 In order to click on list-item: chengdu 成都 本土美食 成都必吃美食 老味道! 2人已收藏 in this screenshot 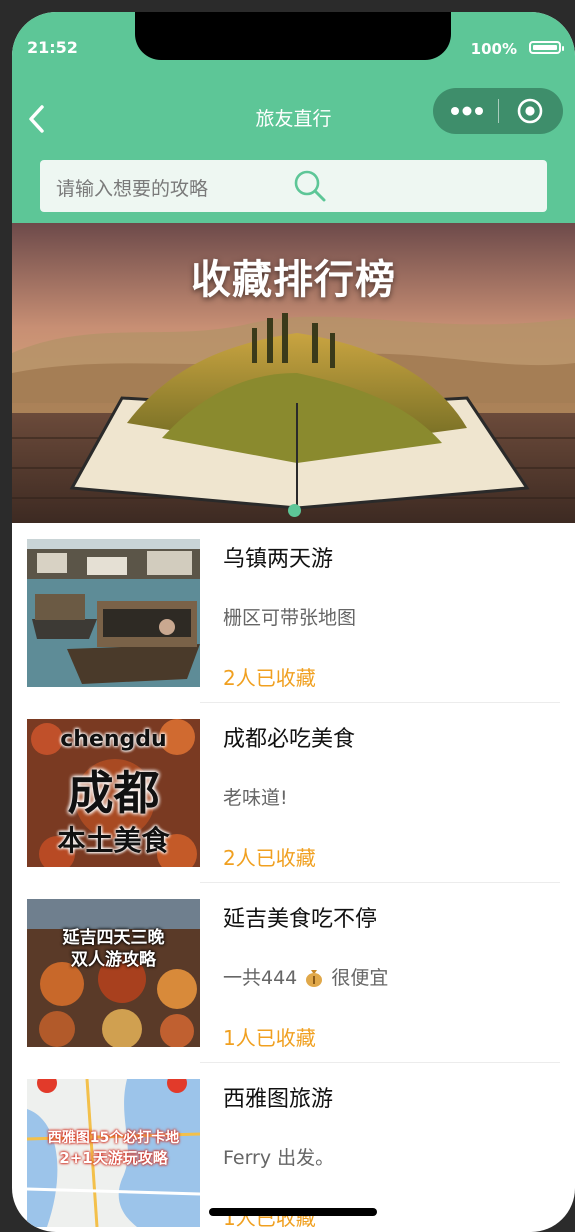, I will do `click(293, 793)`.